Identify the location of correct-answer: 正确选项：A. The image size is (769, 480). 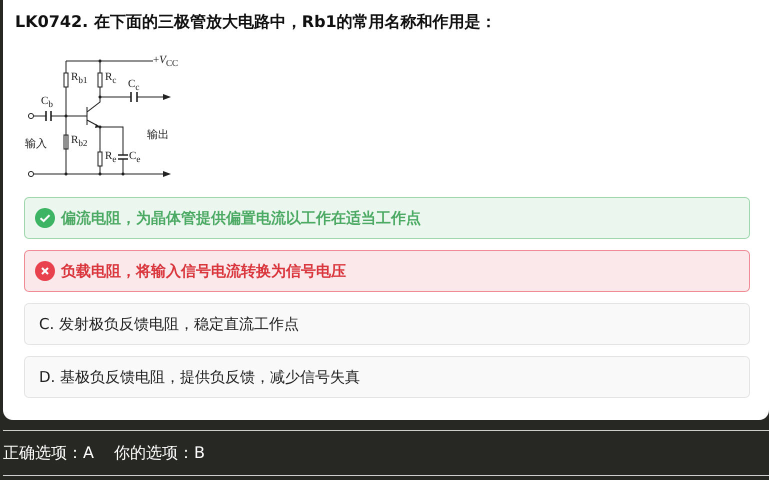
(48, 453).